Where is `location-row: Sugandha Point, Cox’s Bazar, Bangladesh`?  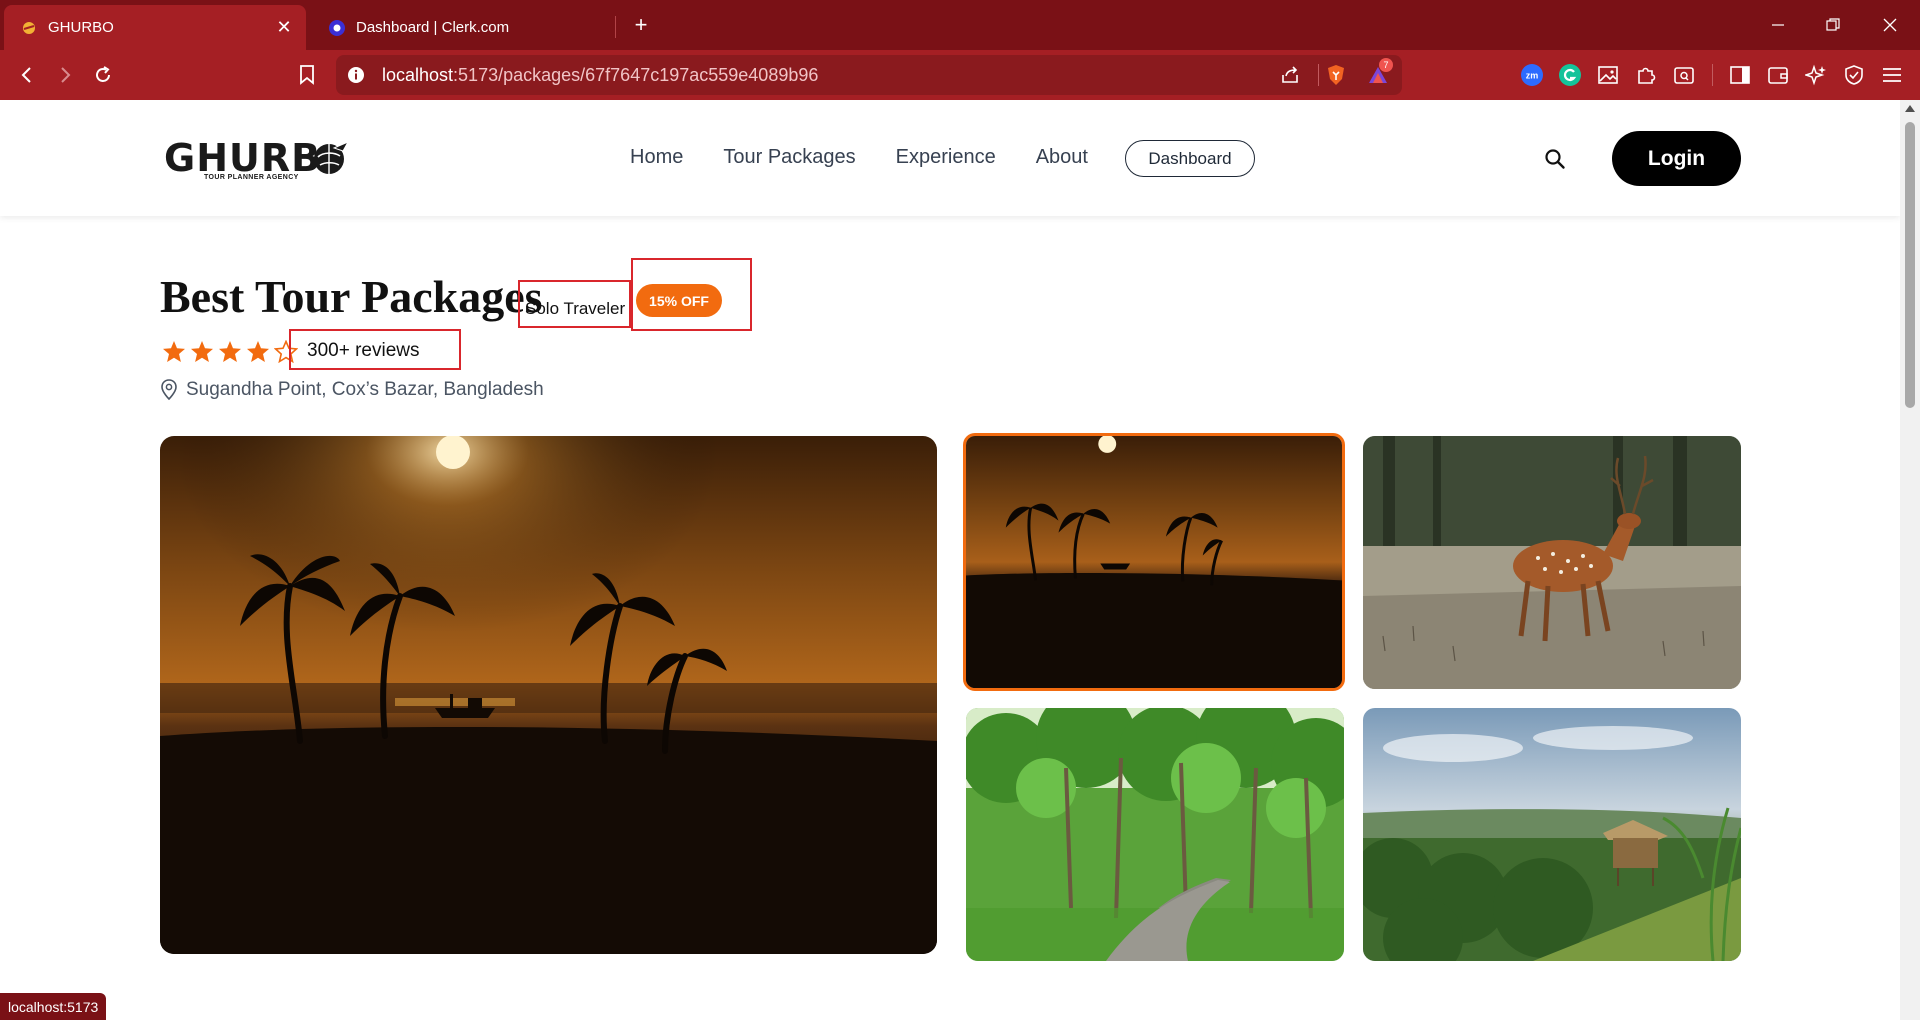 location-row: Sugandha Point, Cox’s Bazar, Bangladesh is located at coordinates (352, 390).